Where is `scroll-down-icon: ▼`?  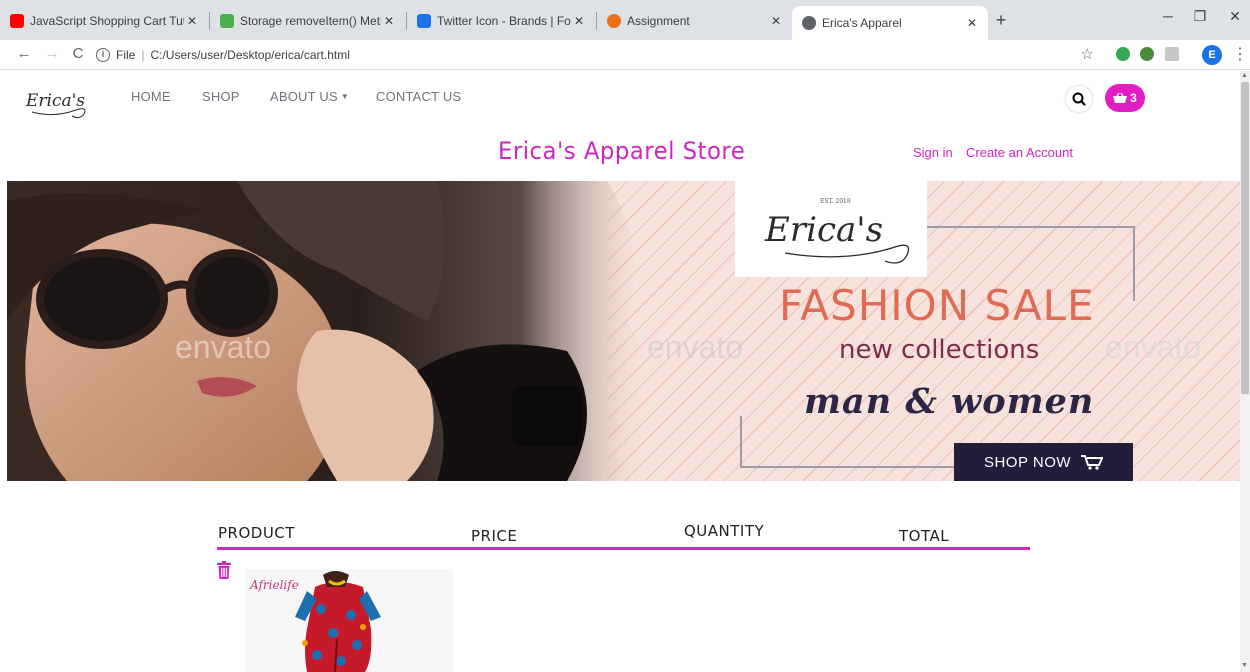
scroll-down-icon: ▼ is located at coordinates (1244, 665).